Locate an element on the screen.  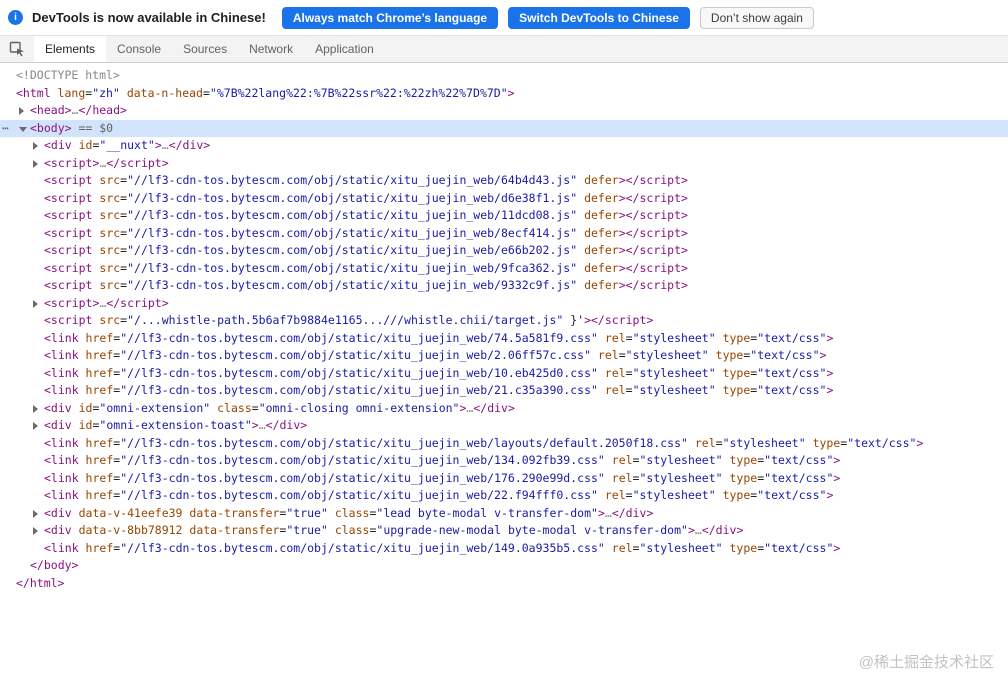
inspect-element-icon is located at coordinates (17, 49).